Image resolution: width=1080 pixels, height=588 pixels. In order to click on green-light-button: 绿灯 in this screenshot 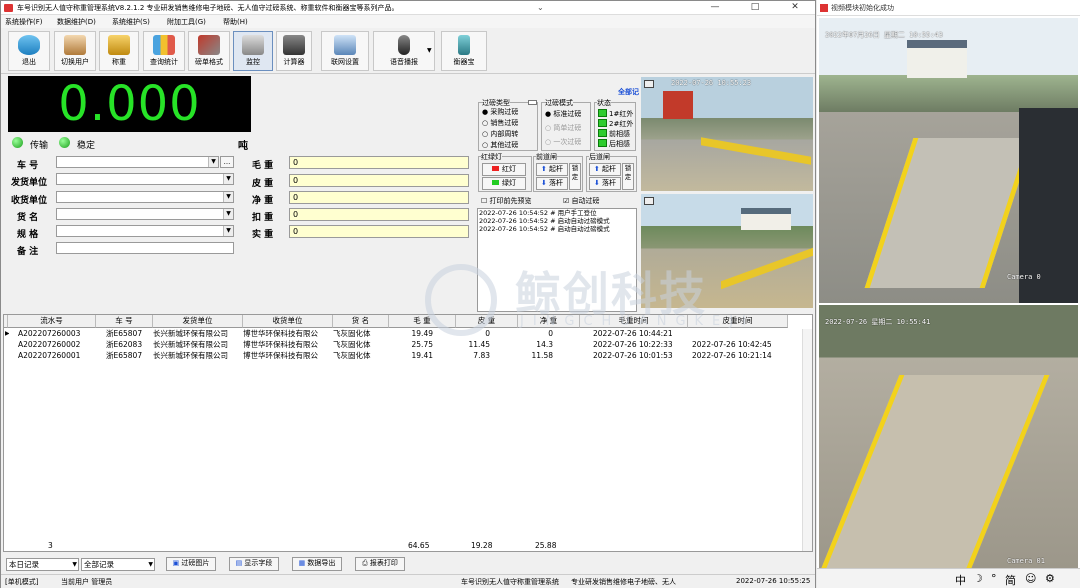, I will do `click(504, 183)`.